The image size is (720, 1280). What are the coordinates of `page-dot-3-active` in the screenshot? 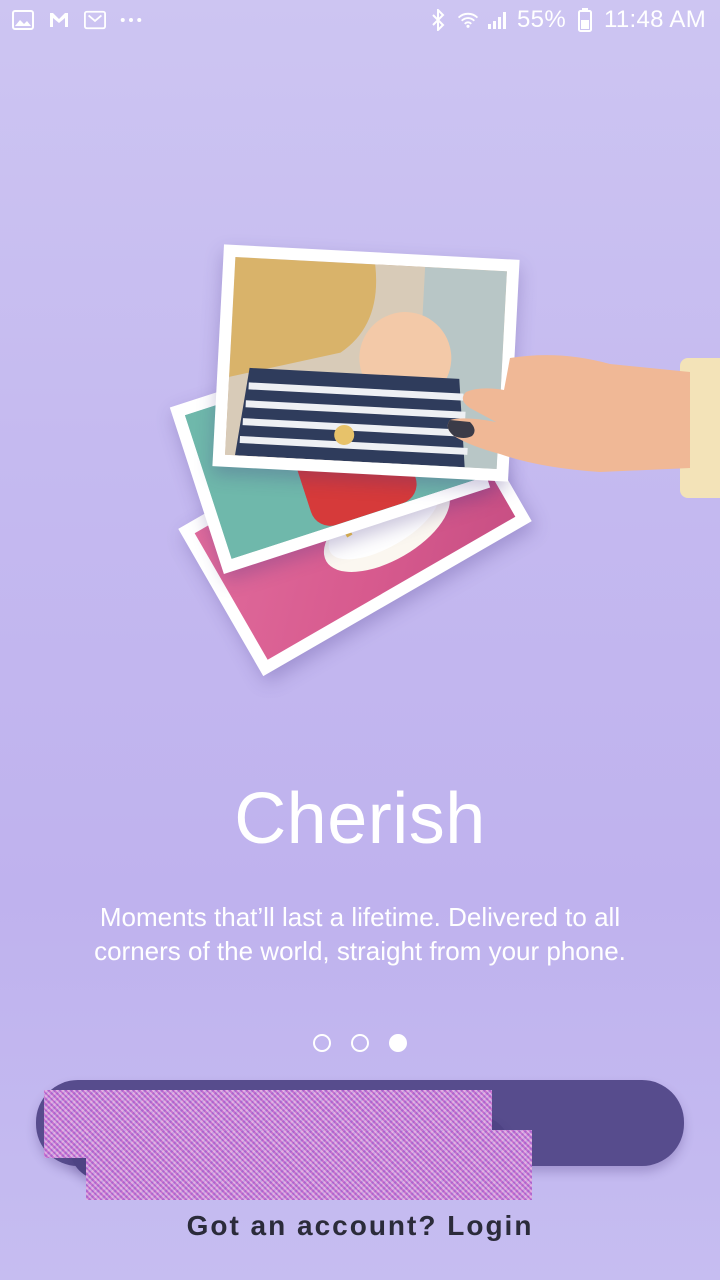 It's located at (398, 1043).